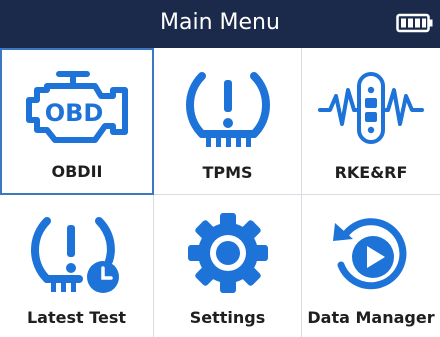 This screenshot has height=337, width=440. I want to click on menu-item-label: Settings, so click(227, 317).